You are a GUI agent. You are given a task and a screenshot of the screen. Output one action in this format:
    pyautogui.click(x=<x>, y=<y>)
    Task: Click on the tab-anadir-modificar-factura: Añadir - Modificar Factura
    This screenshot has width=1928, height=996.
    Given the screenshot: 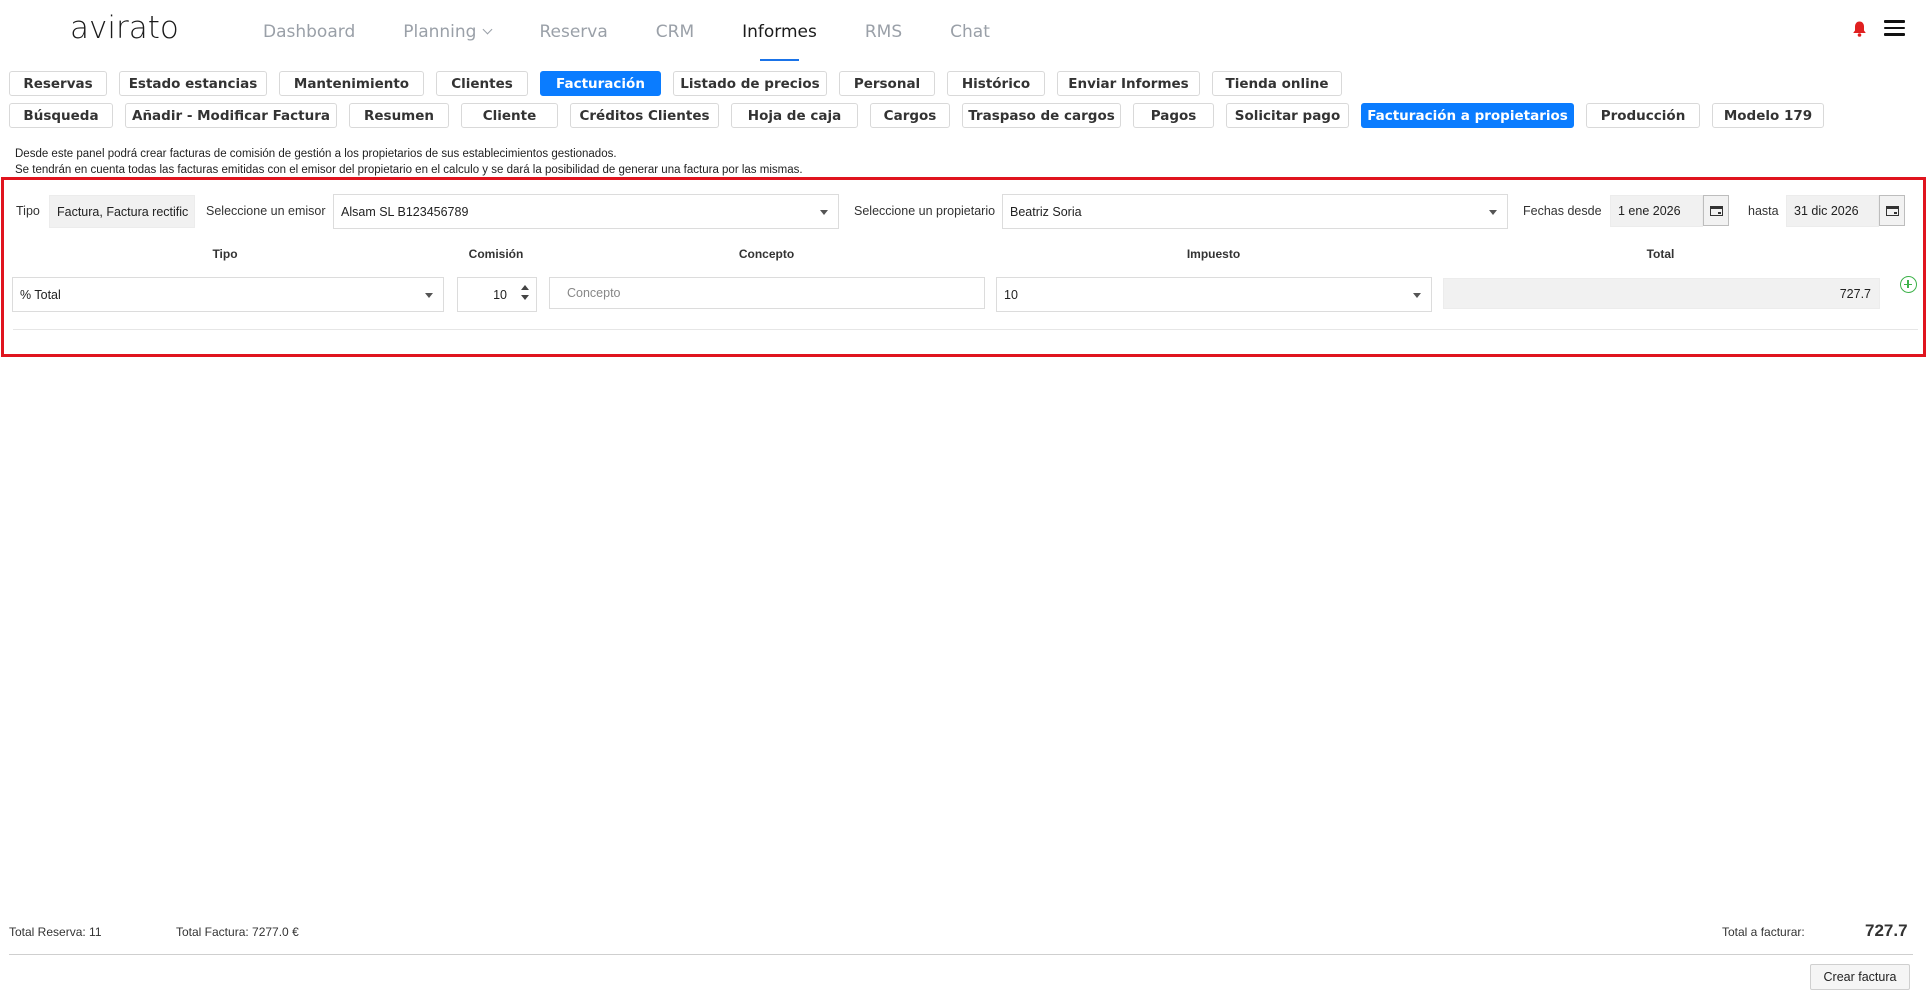 What is the action you would take?
    pyautogui.click(x=231, y=115)
    